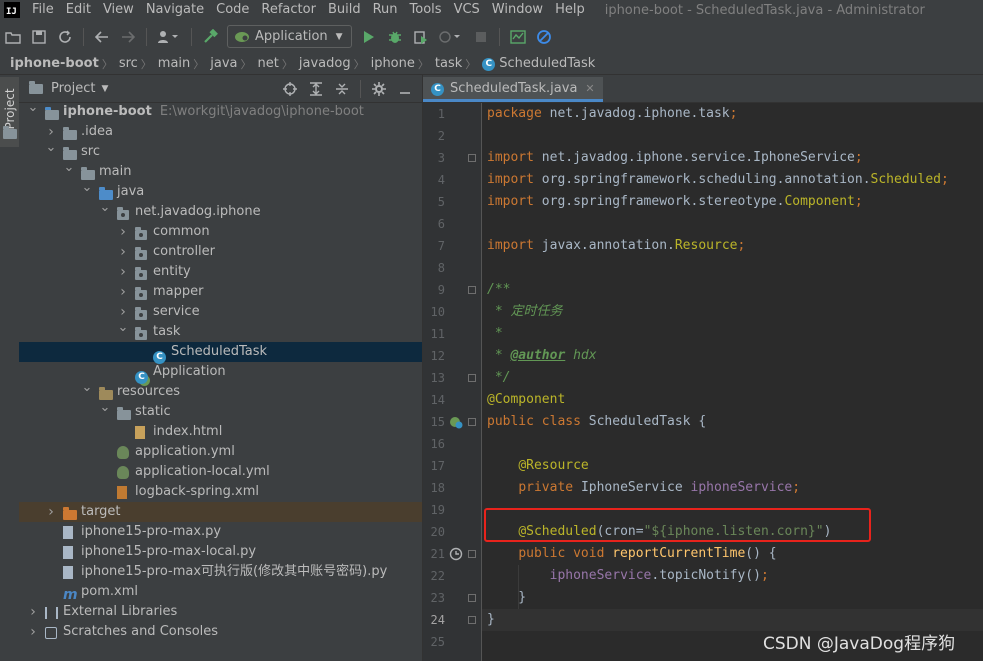  Describe the element at coordinates (426, 10) in the screenshot. I see `menu-tools: Tools` at that location.